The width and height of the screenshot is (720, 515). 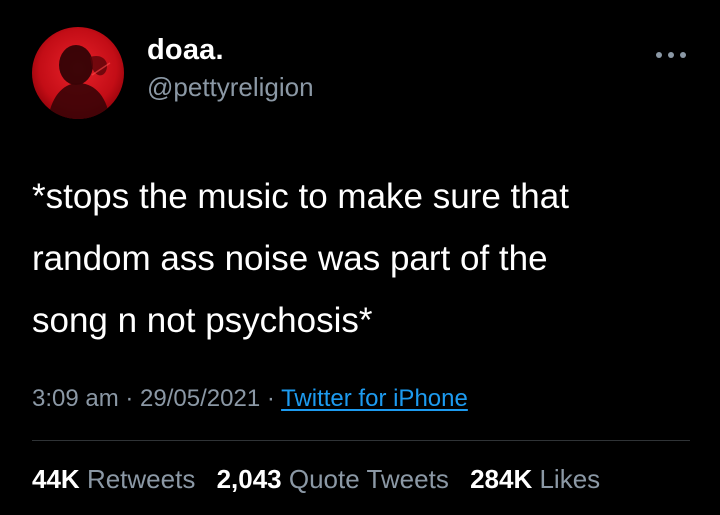 I want to click on quote-tweets-stat: 2,043 Quote Tweets, so click(x=333, y=479).